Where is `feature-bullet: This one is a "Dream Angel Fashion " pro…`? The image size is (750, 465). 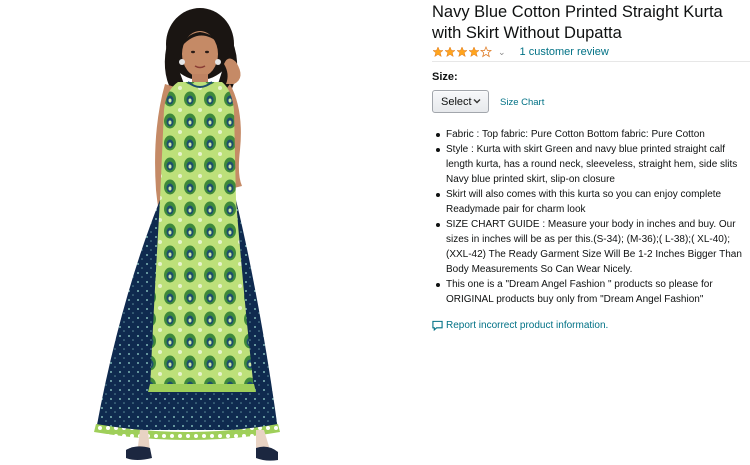 feature-bullet: This one is a "Dream Angel Fashion " pro… is located at coordinates (593, 292).